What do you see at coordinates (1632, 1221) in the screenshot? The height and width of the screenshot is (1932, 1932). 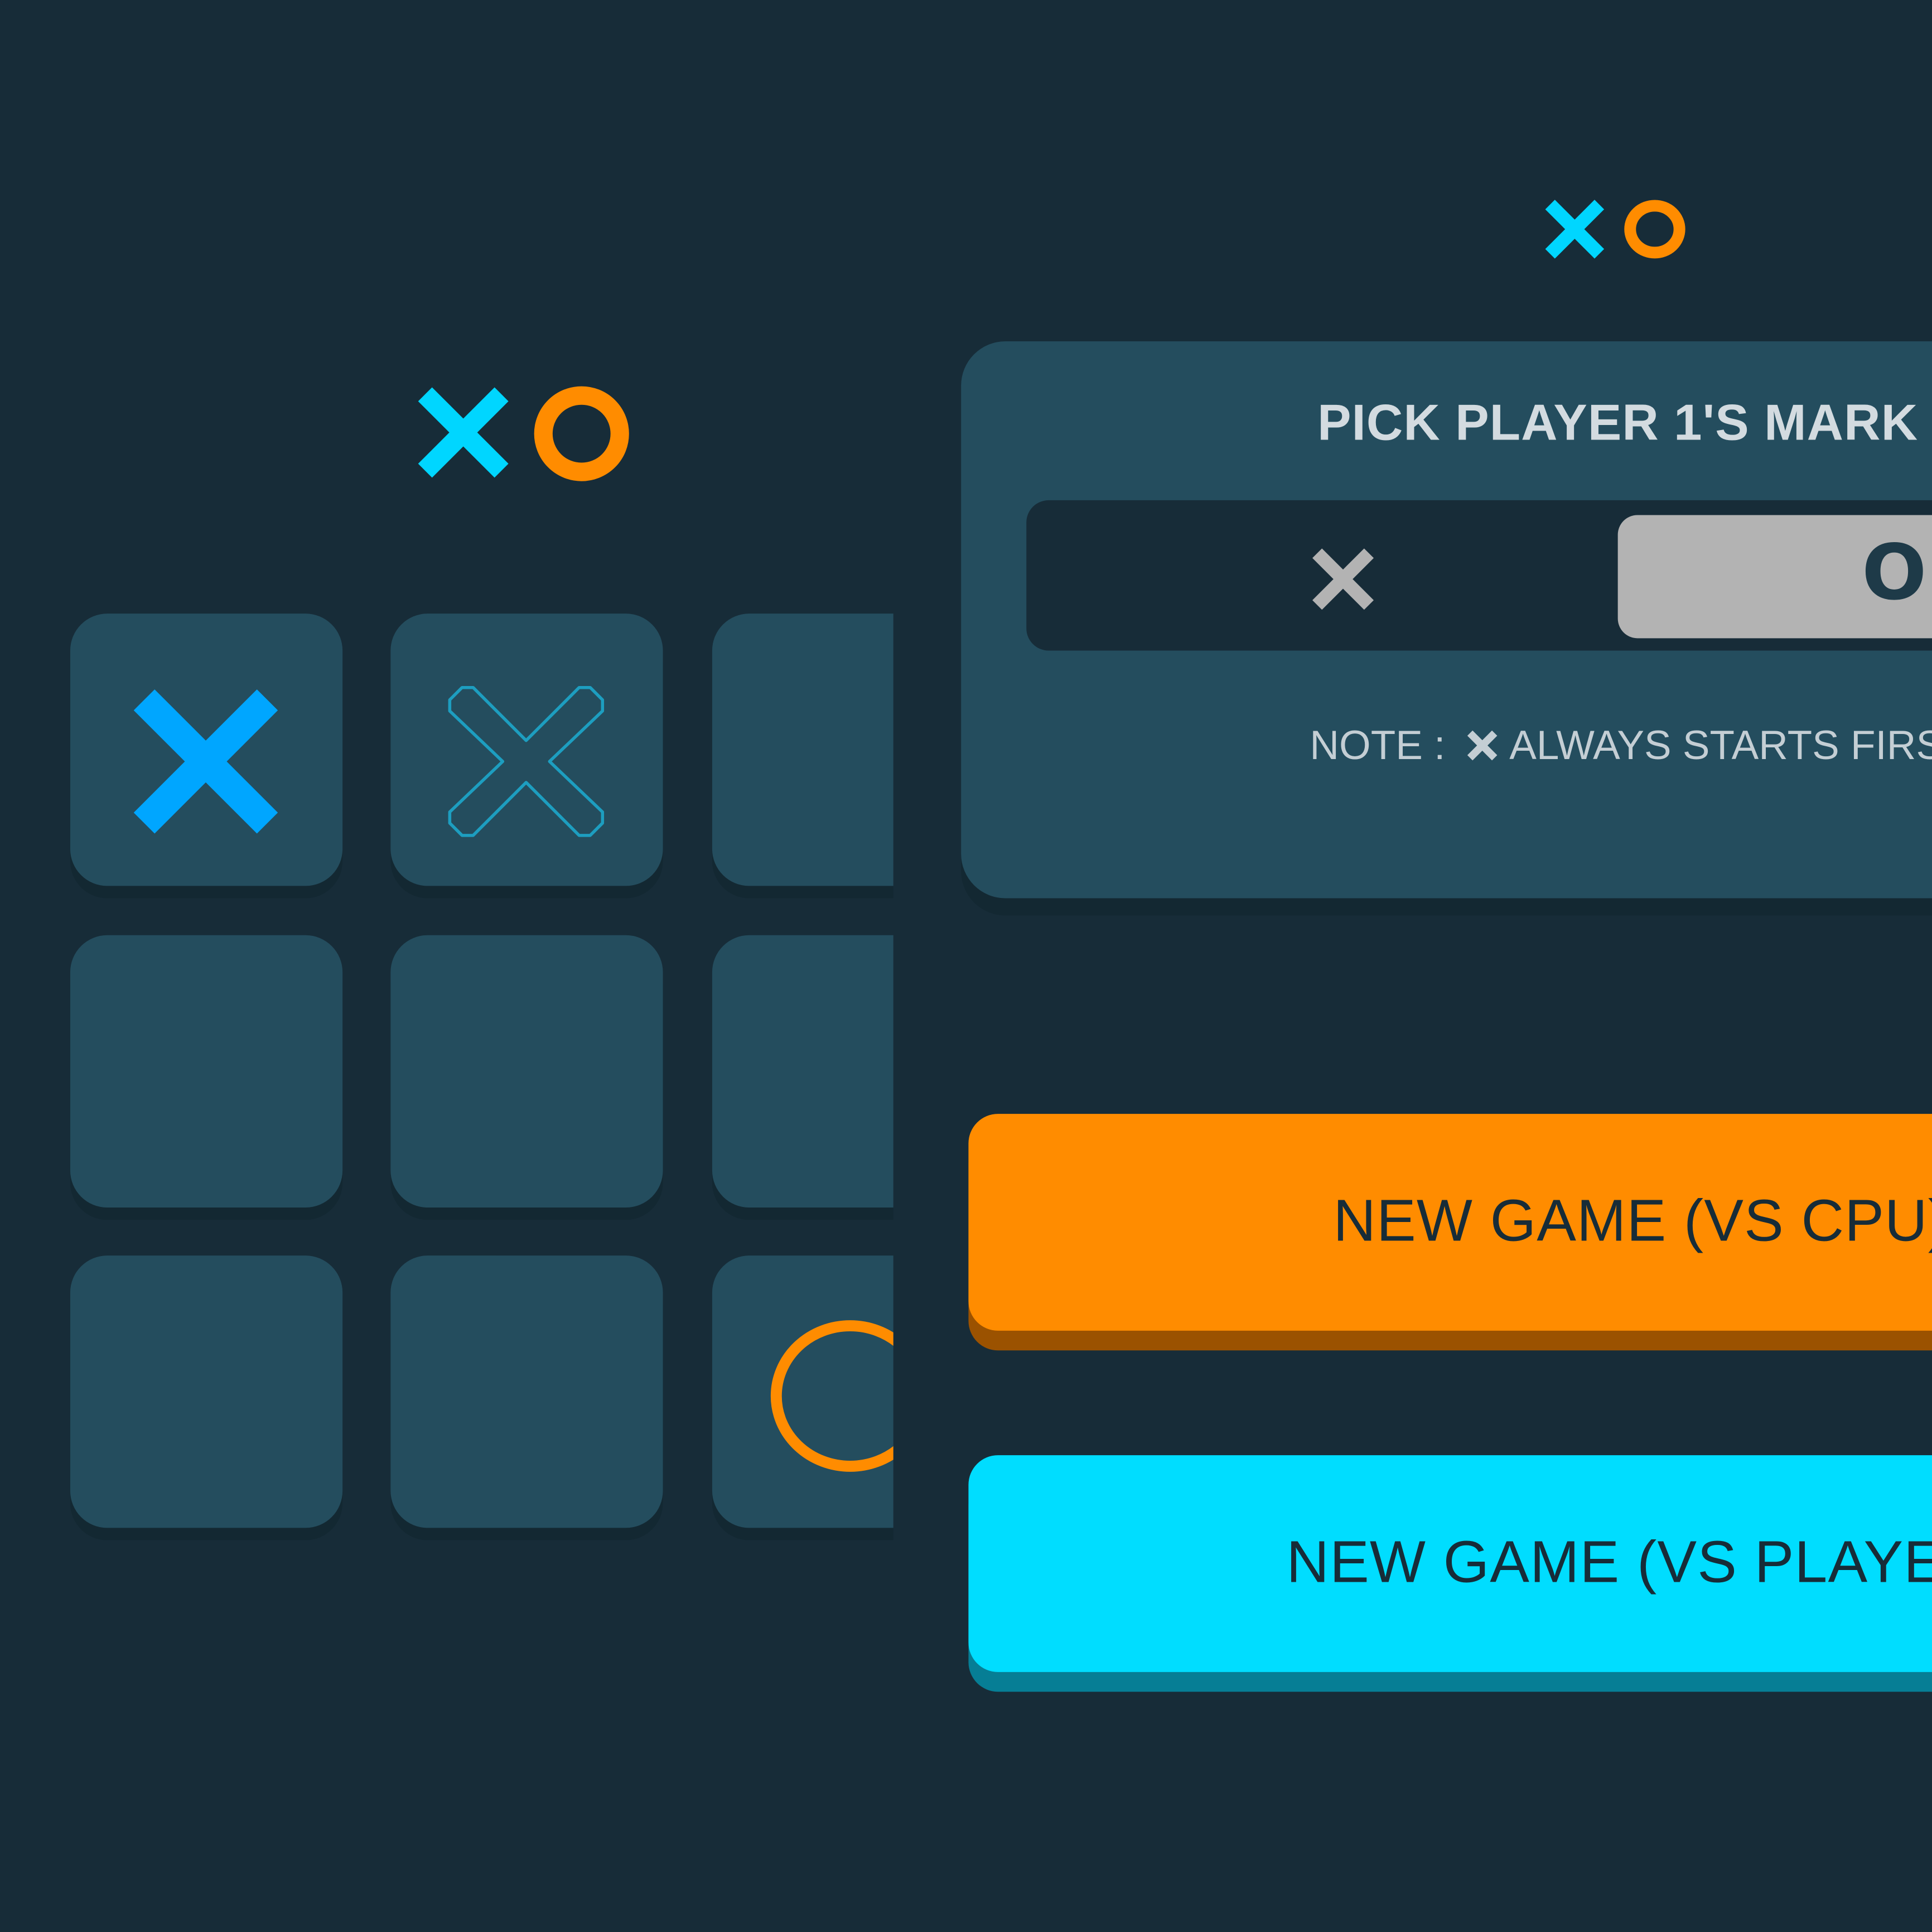 I see `button-label: NEW GAME (VS CPU)` at bounding box center [1632, 1221].